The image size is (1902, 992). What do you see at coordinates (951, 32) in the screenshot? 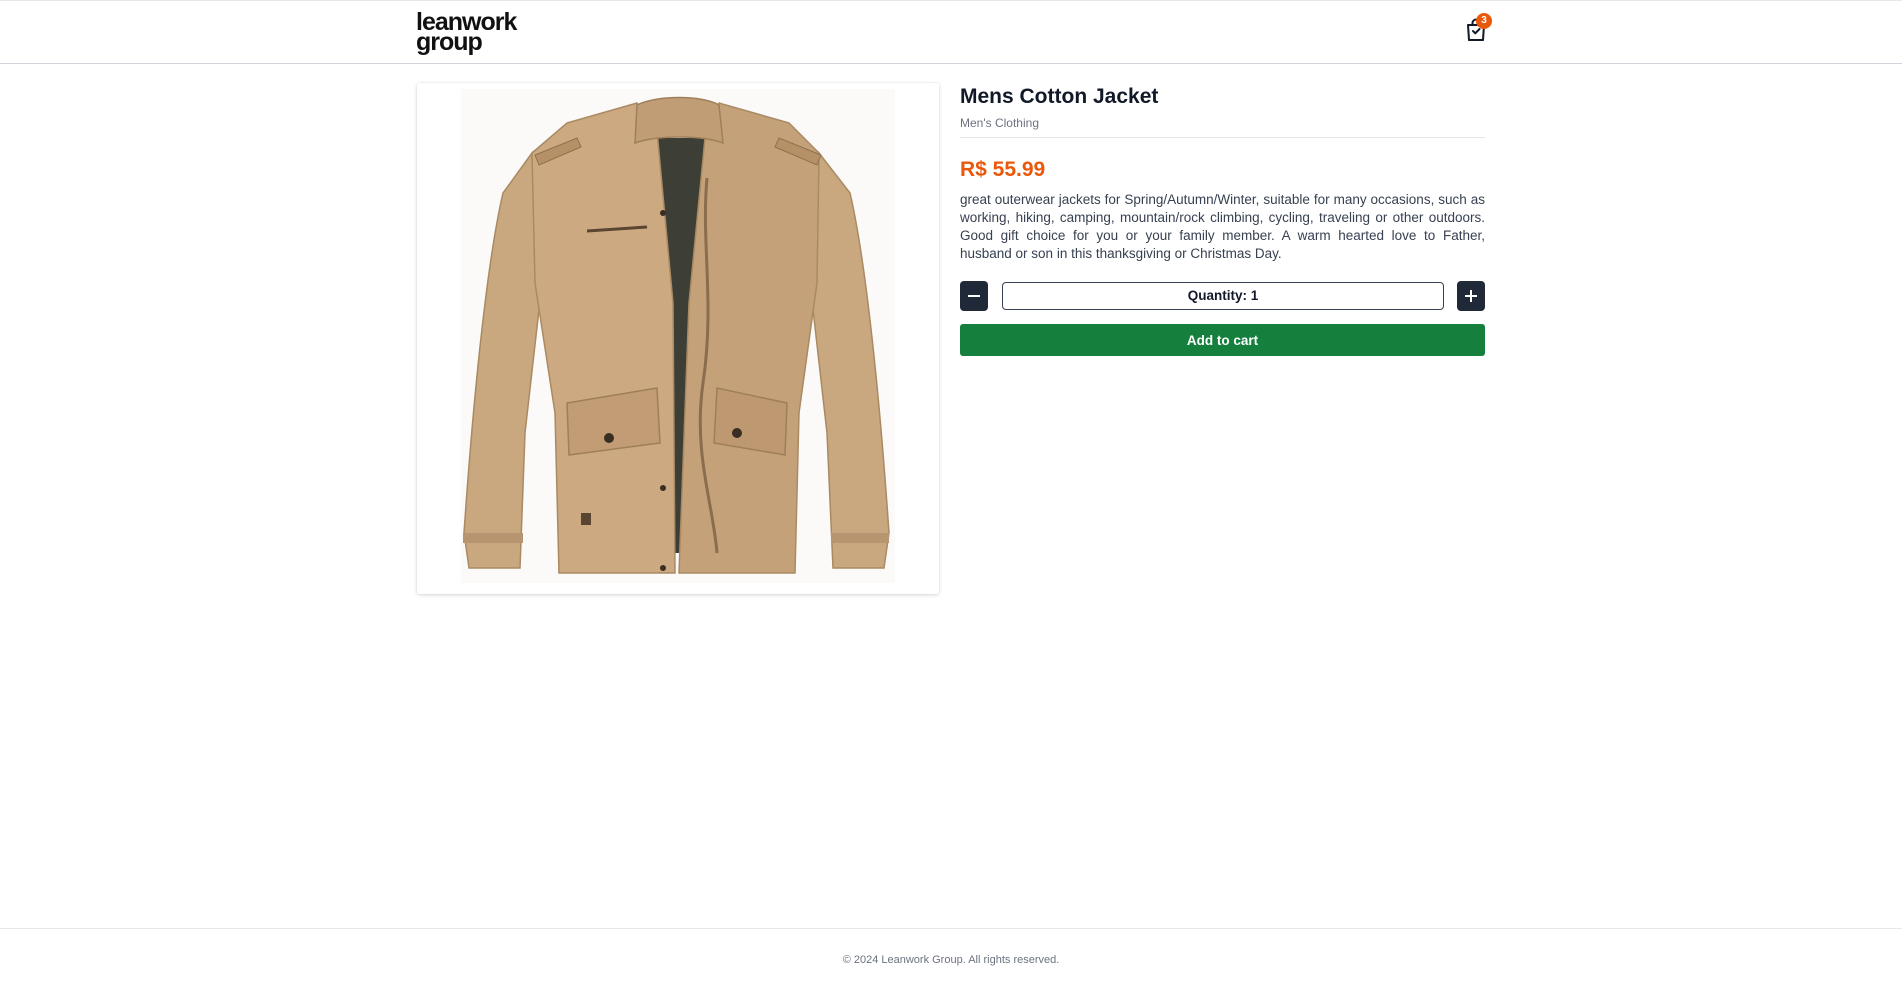
I see `site-header: leanwork group 3` at bounding box center [951, 32].